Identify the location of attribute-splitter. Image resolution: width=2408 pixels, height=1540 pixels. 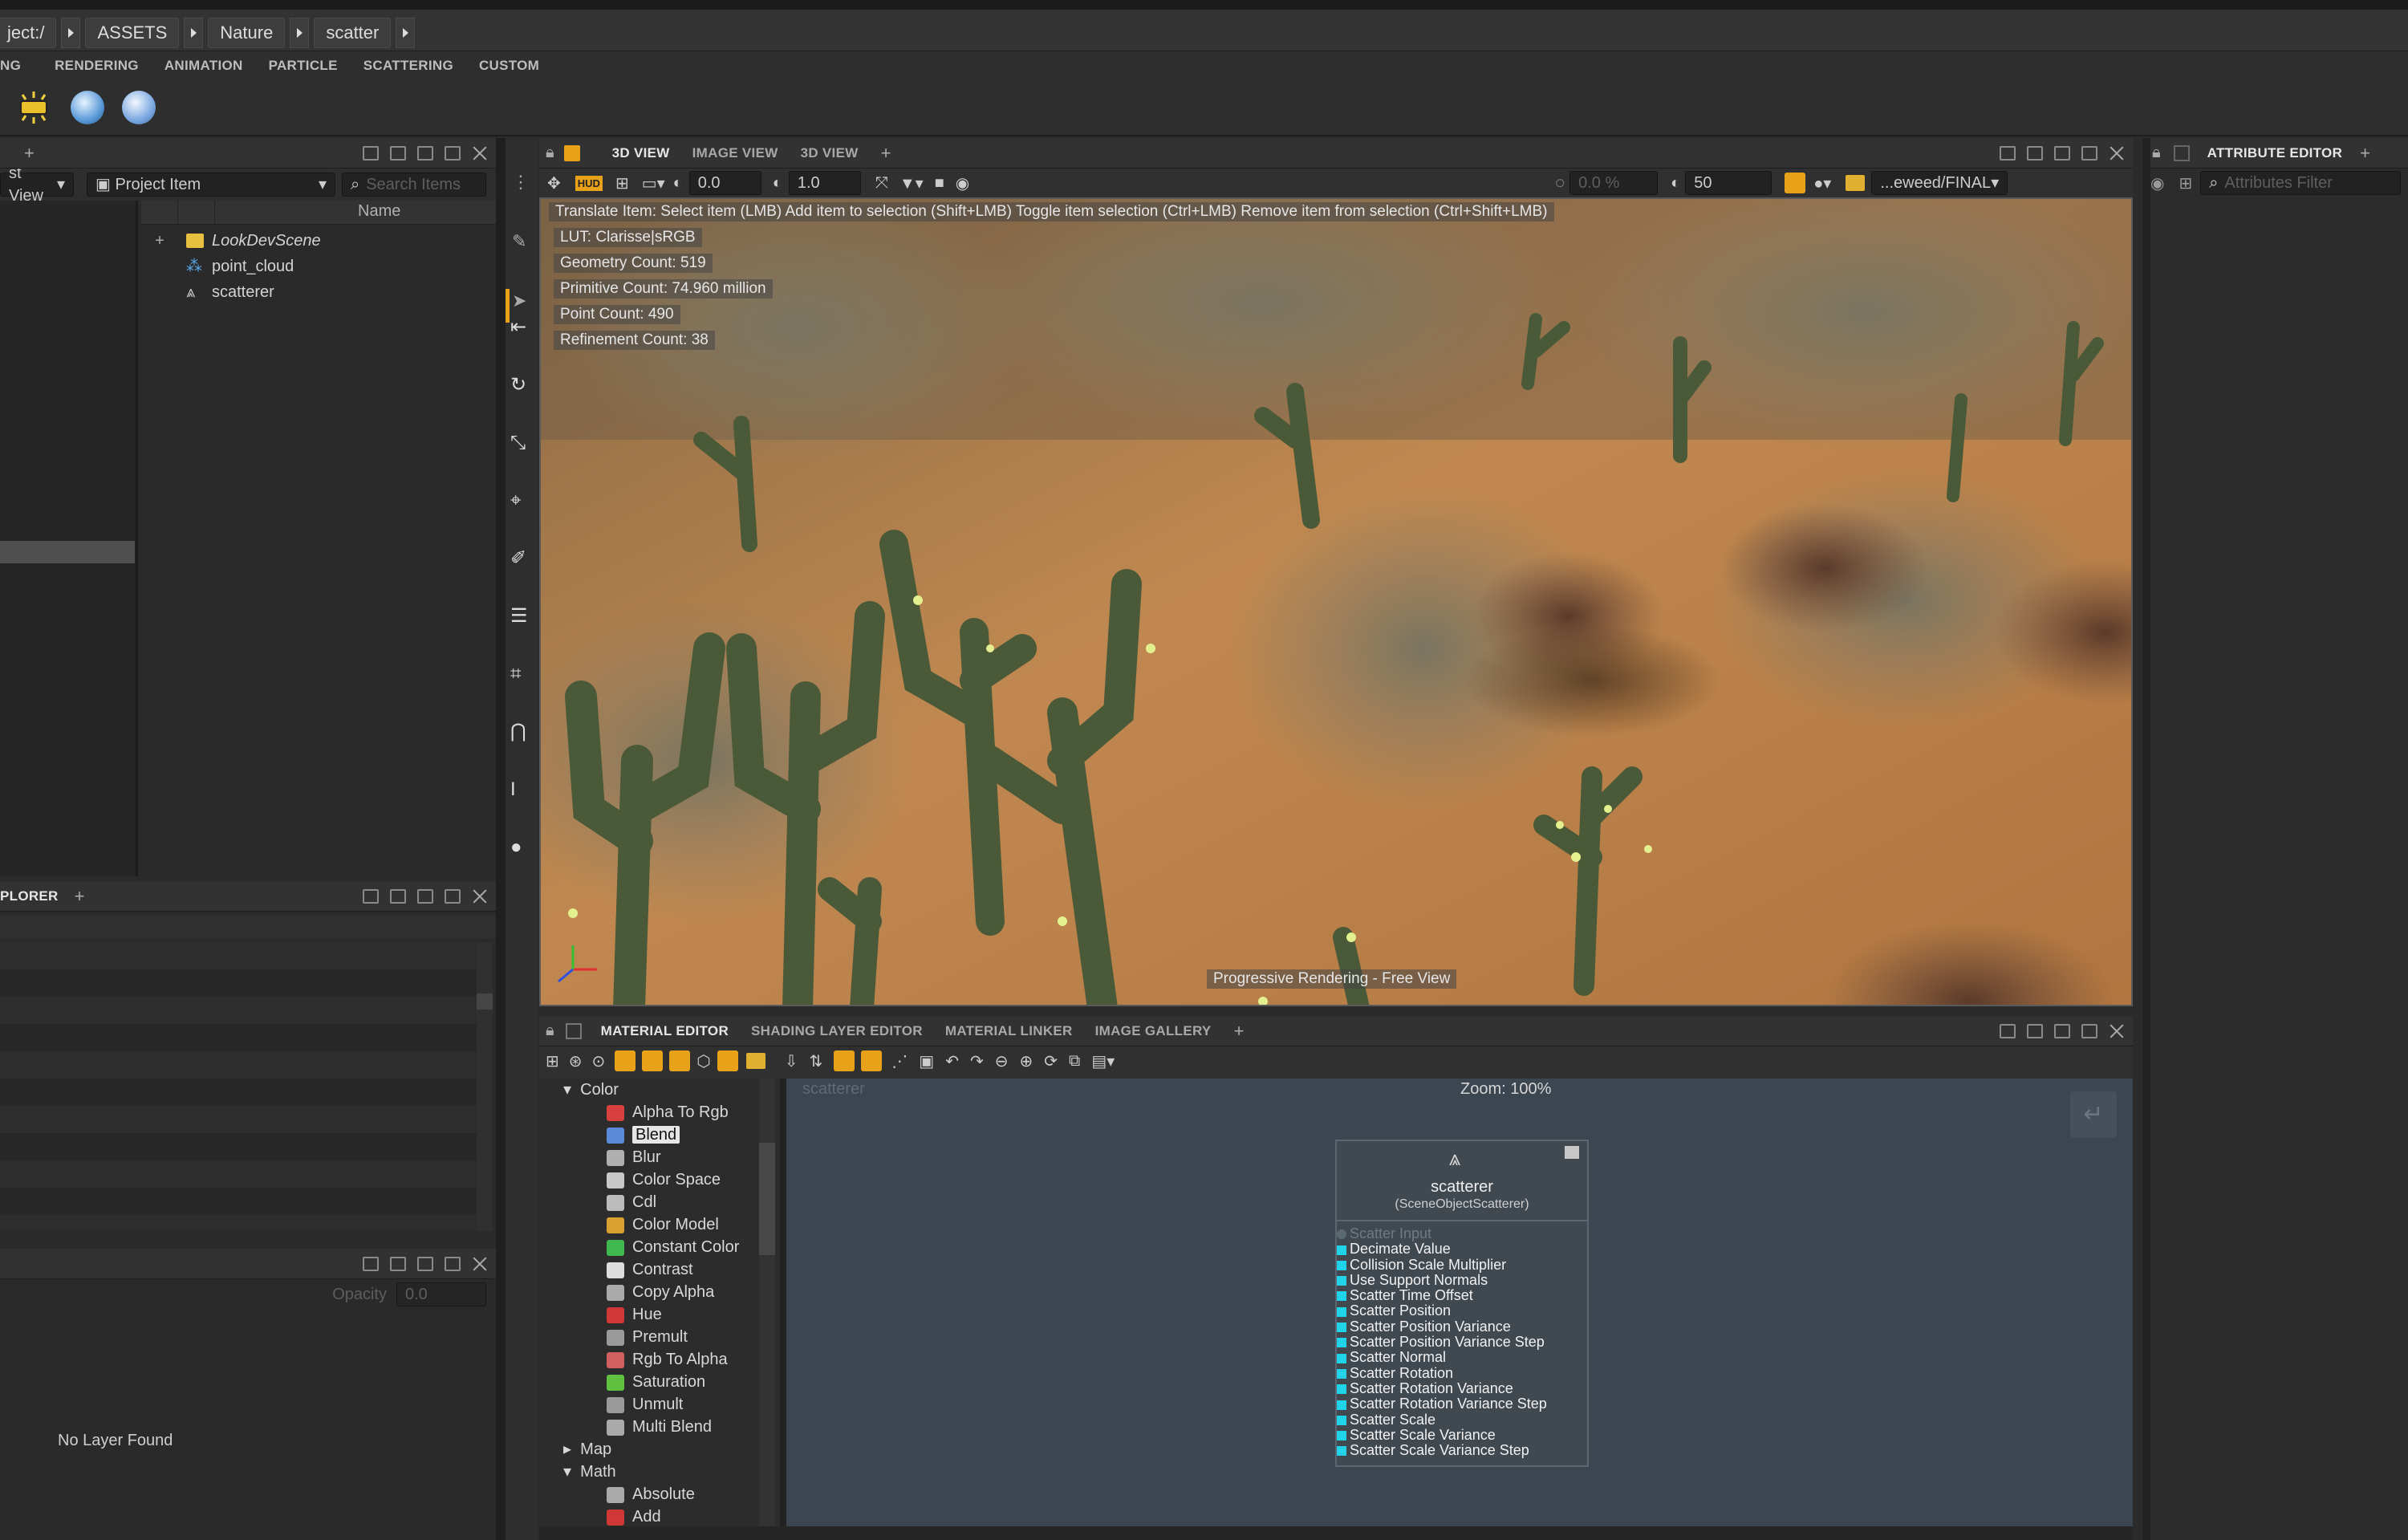
(2146, 839).